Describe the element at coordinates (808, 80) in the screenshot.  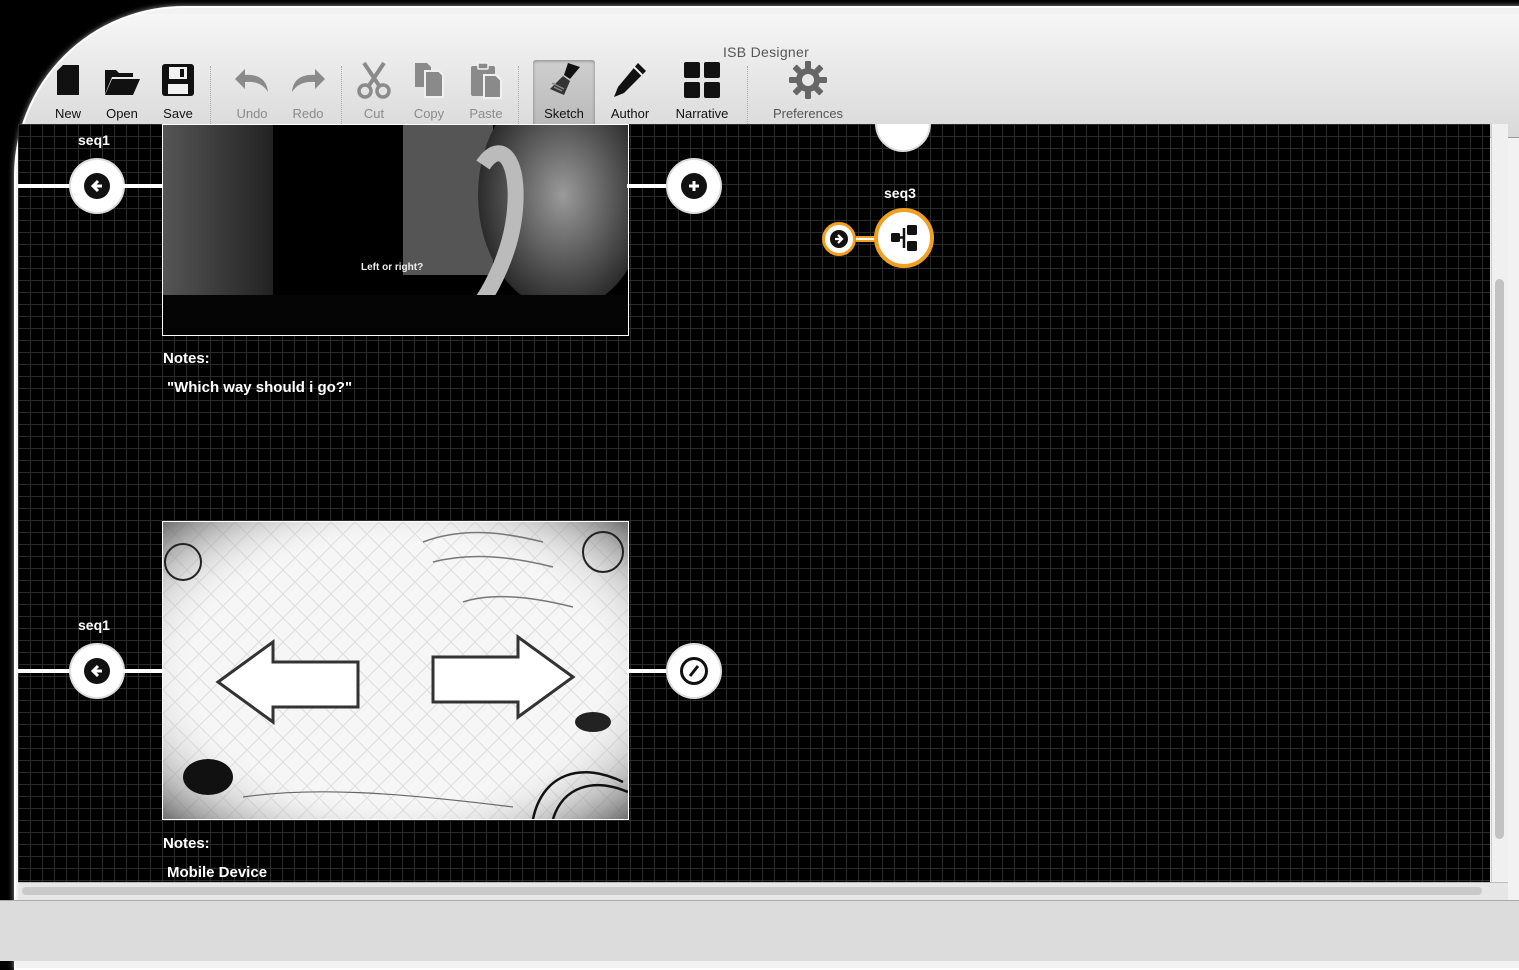
I see `gear-icon` at that location.